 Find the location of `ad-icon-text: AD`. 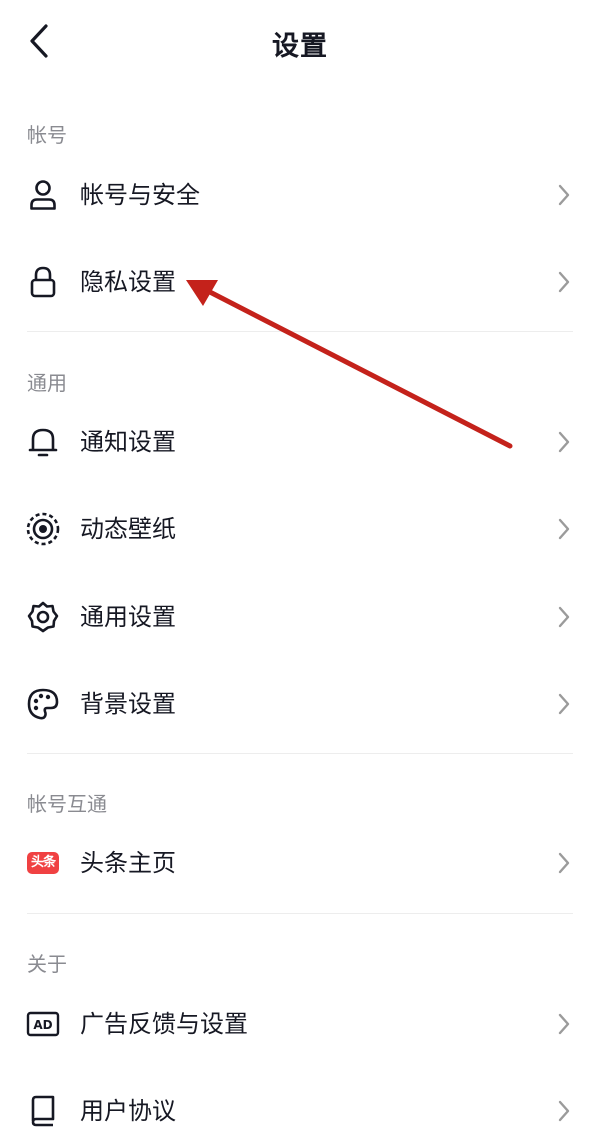

ad-icon-text: AD is located at coordinates (42, 1025).